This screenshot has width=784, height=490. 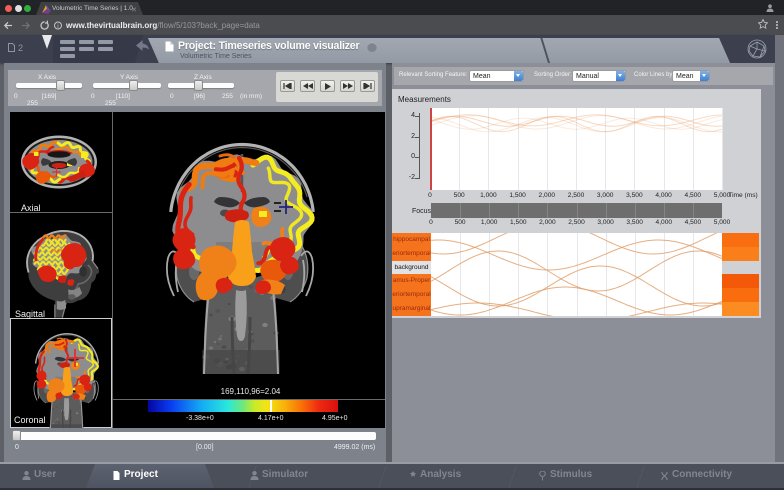 I want to click on svg-text: i, so click(x=57, y=26).